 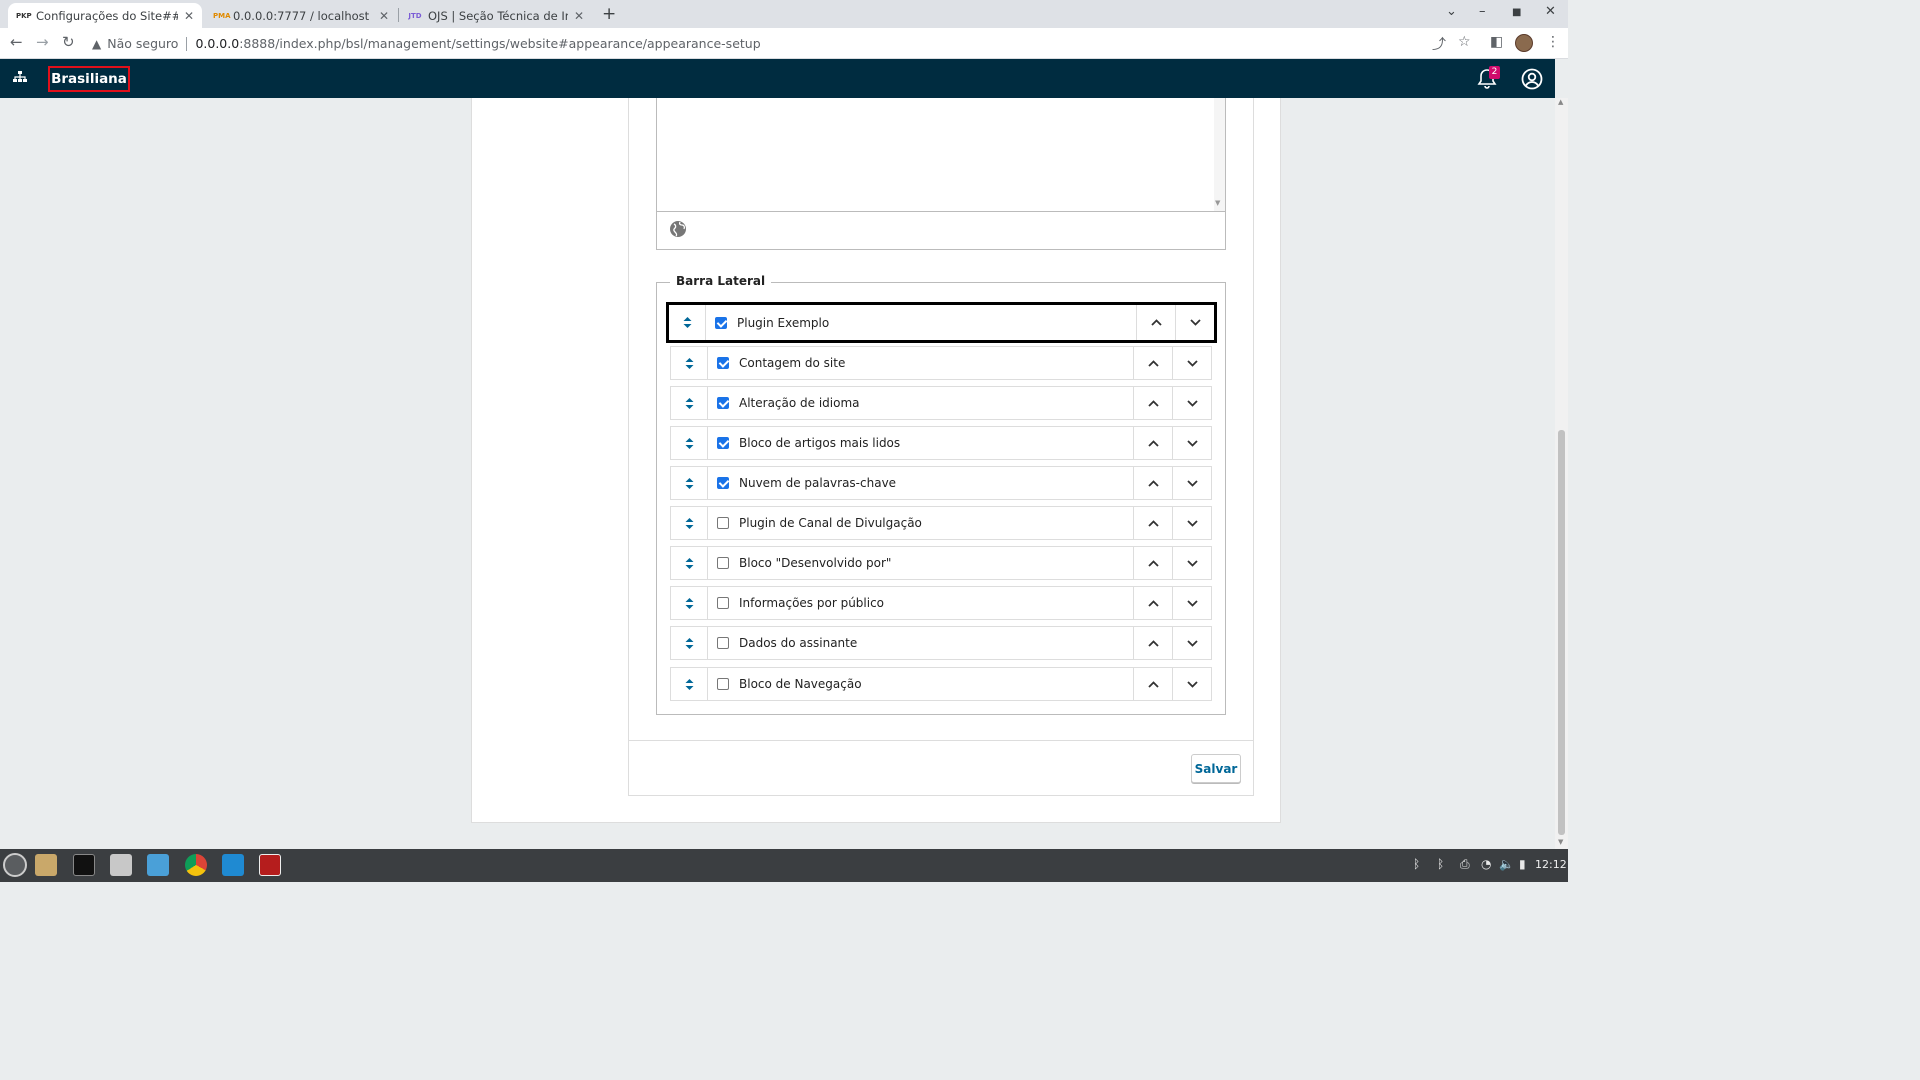 What do you see at coordinates (1506, 864) in the screenshot?
I see `volume-icon: 🔈` at bounding box center [1506, 864].